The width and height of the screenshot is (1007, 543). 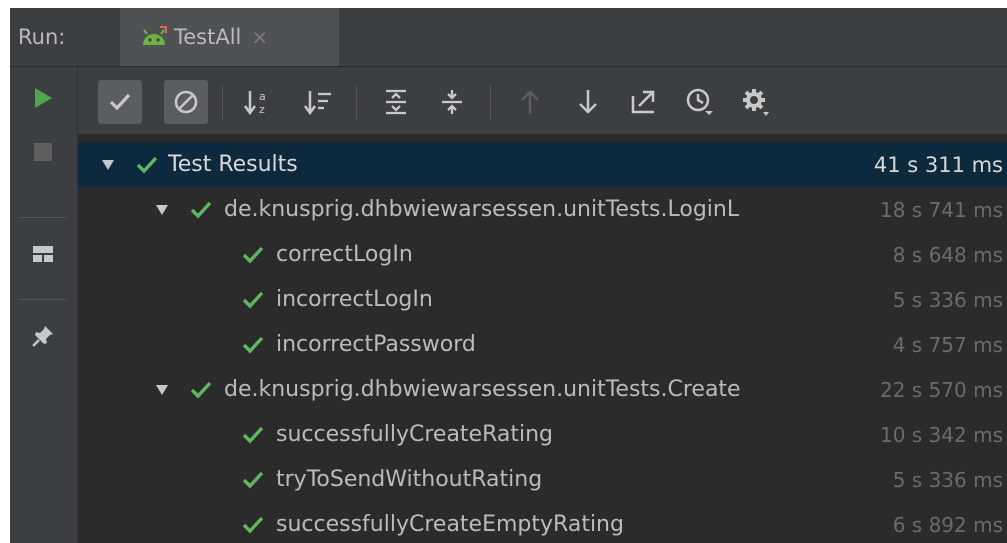 I want to click on ignored-icon, so click(x=186, y=102).